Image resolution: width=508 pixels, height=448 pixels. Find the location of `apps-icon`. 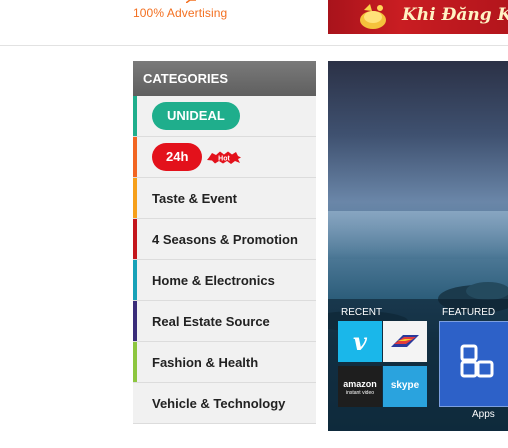

apps-icon is located at coordinates (477, 361).